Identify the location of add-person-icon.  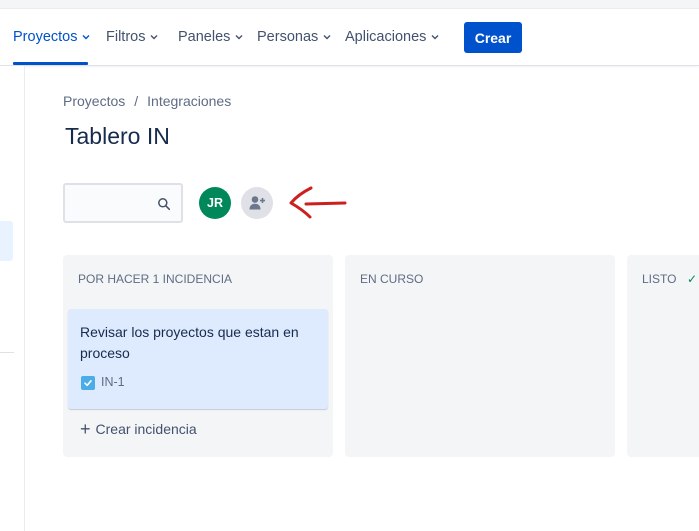
(257, 203).